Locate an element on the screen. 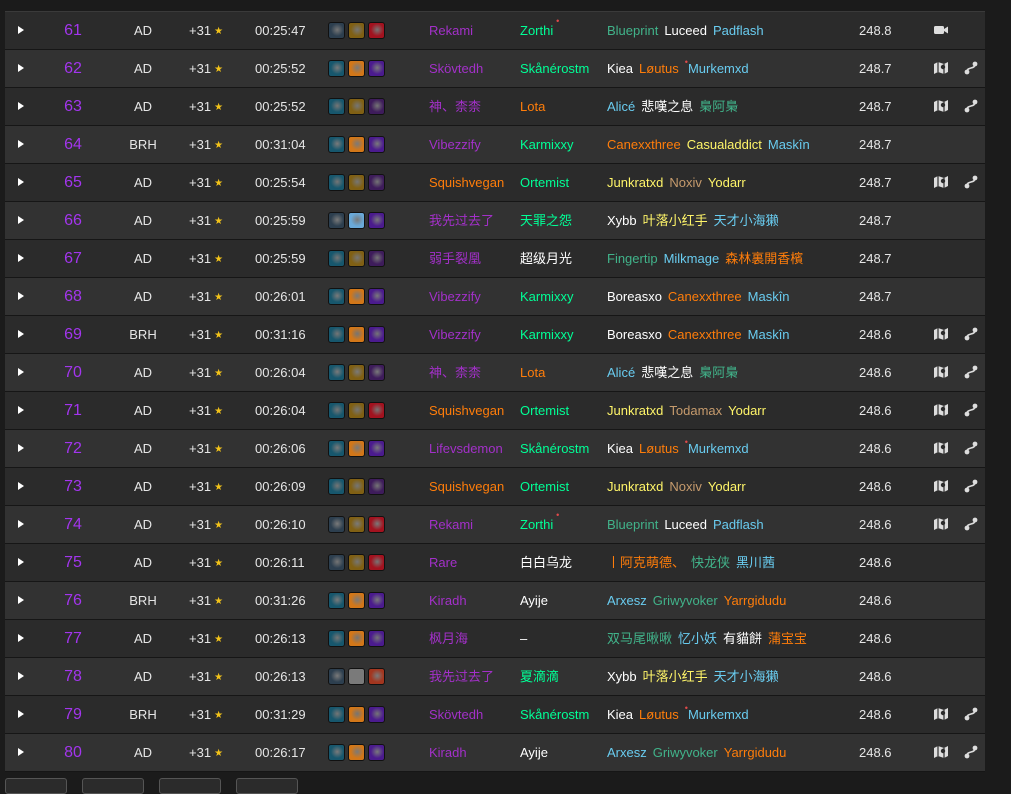 The width and height of the screenshot is (1011, 794). healer-player: 超级月光 is located at coordinates (546, 258).